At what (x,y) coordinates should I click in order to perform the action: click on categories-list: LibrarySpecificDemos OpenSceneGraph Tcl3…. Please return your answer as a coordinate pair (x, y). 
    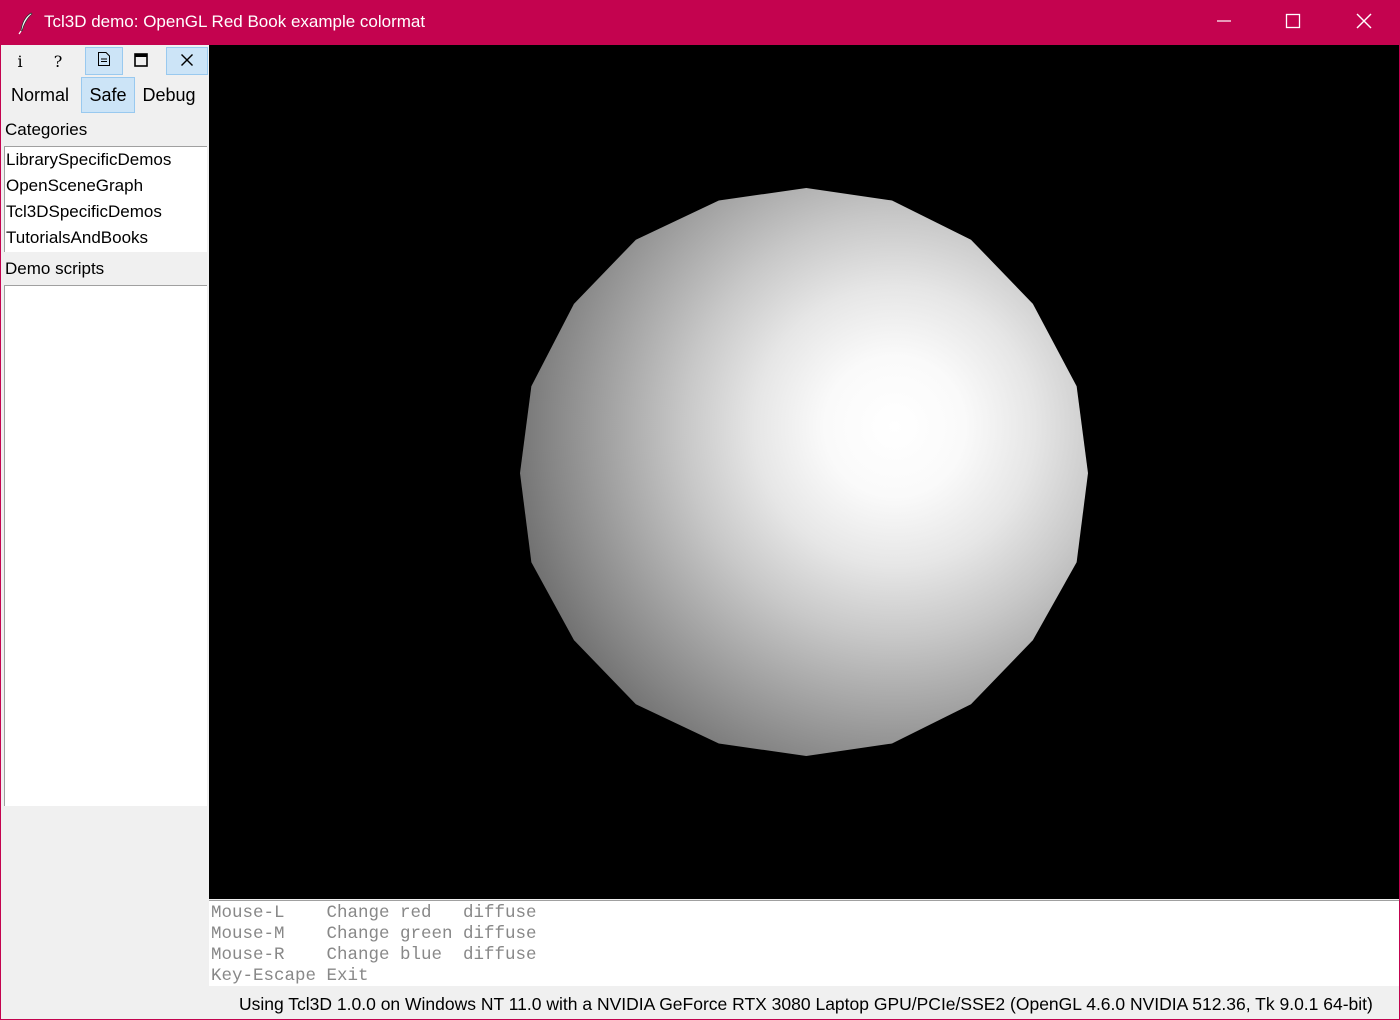
    Looking at the image, I should click on (105, 199).